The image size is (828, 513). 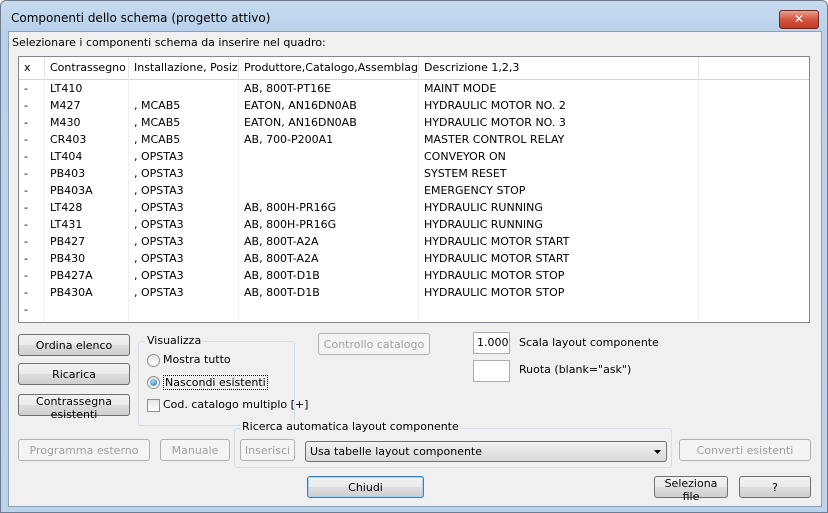 I want to click on row-description: SYSTEM RESET, so click(x=465, y=173).